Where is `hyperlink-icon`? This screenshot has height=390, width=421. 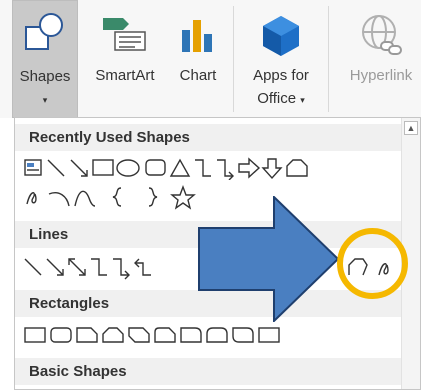 hyperlink-icon is located at coordinates (381, 37).